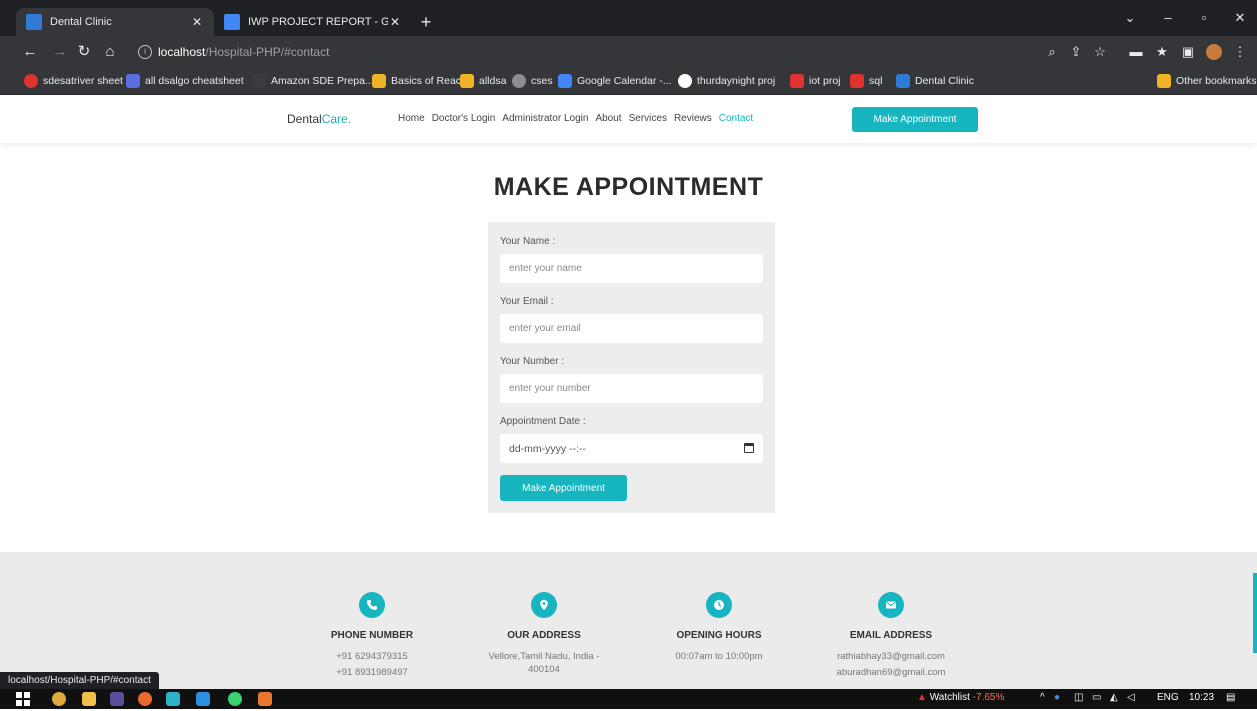 The height and width of the screenshot is (711, 1257). I want to click on make-appointment-submit-button: Make Appointment, so click(563, 488).